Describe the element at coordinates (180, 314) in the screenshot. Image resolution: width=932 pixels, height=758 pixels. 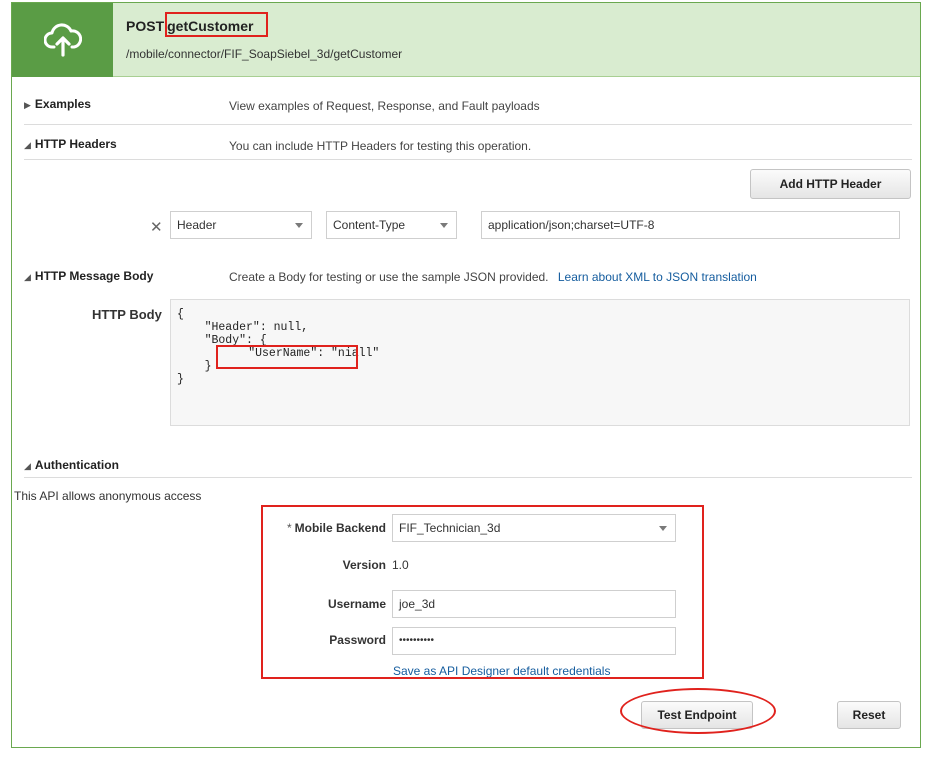
I see `body-line: {` at that location.